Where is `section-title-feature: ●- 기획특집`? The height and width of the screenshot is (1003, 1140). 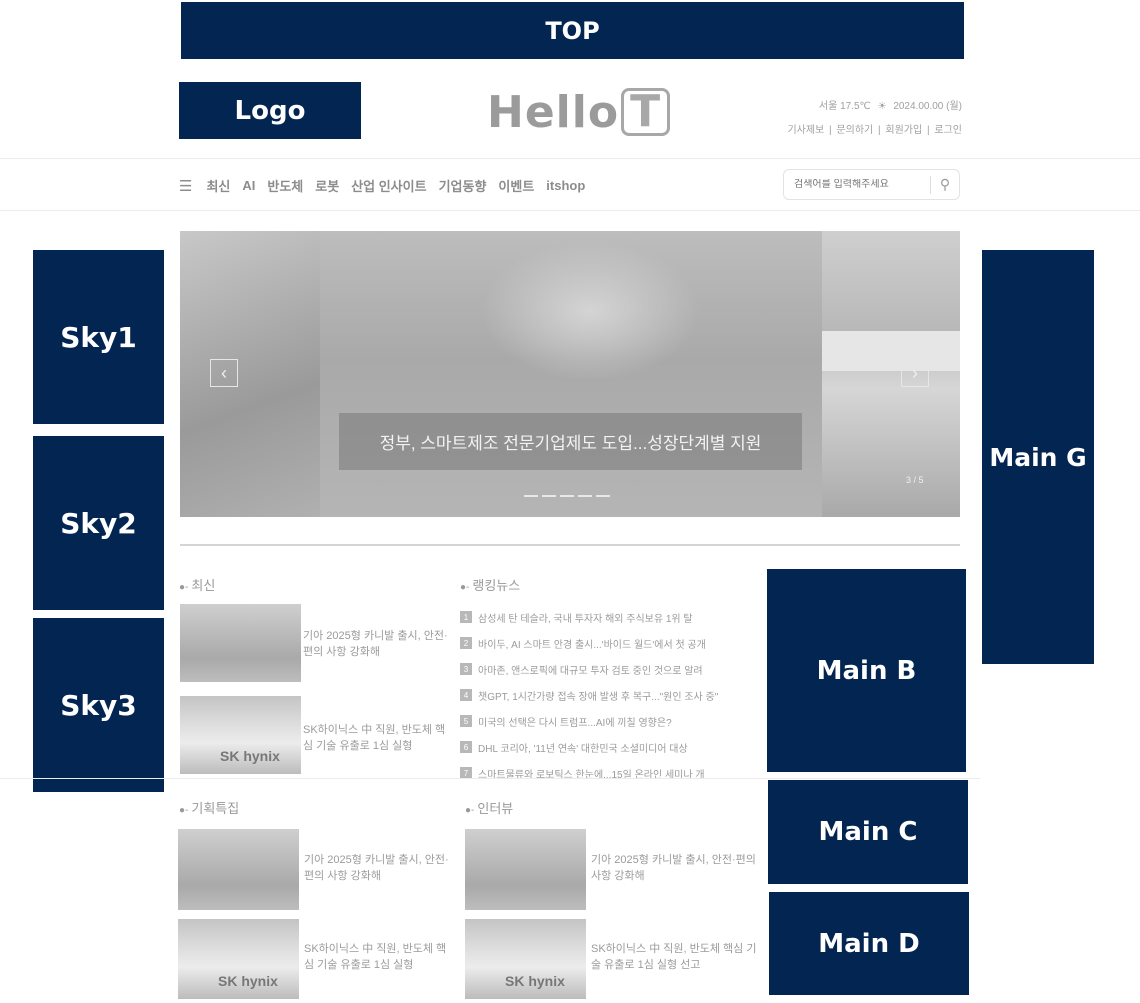 section-title-feature: ●- 기획특집 is located at coordinates (209, 807).